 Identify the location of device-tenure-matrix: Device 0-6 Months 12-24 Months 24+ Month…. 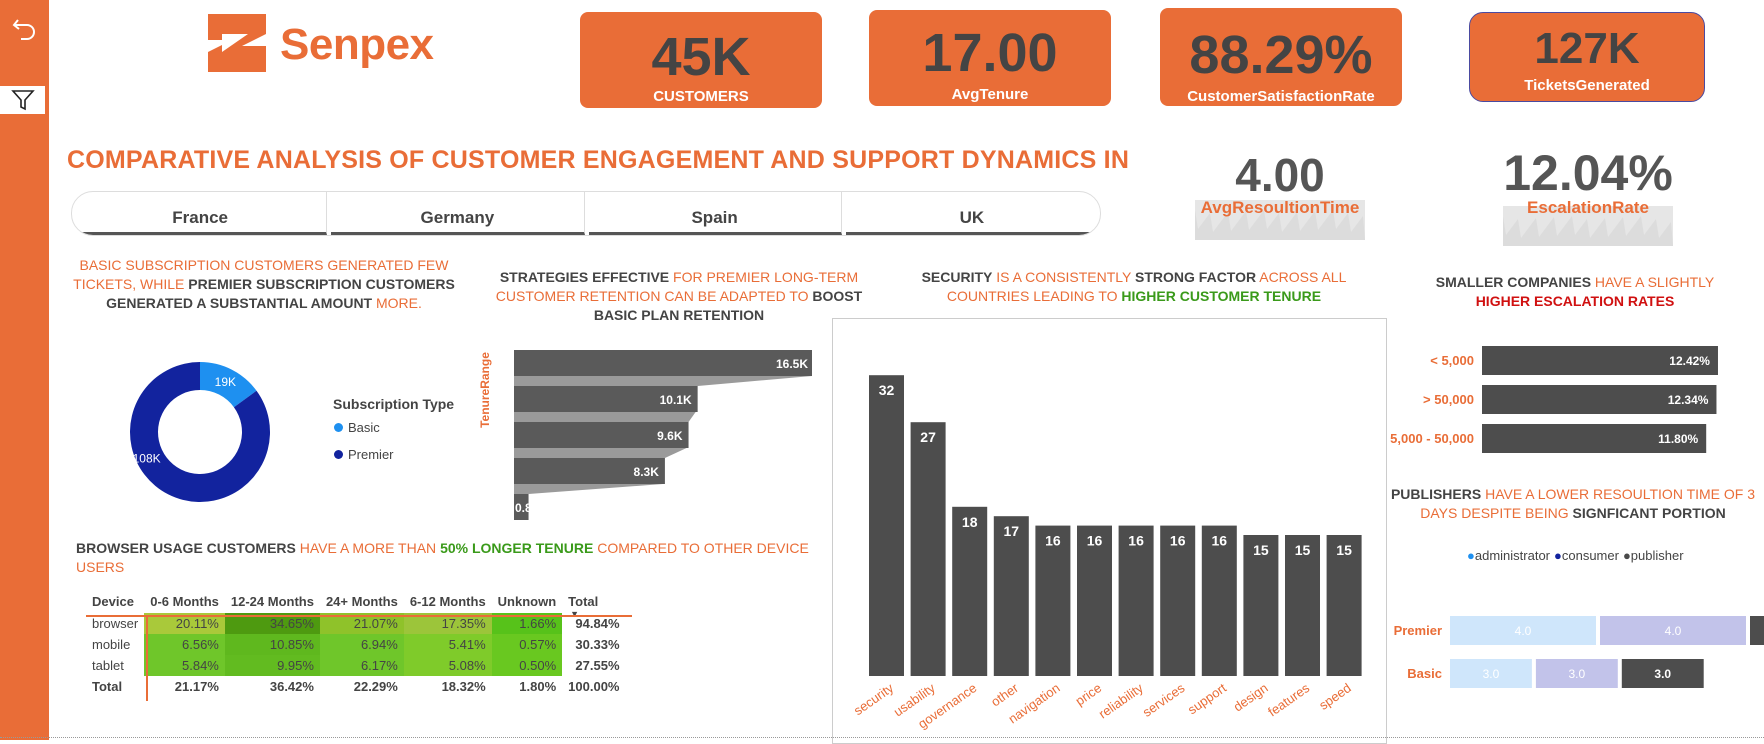
(356, 643).